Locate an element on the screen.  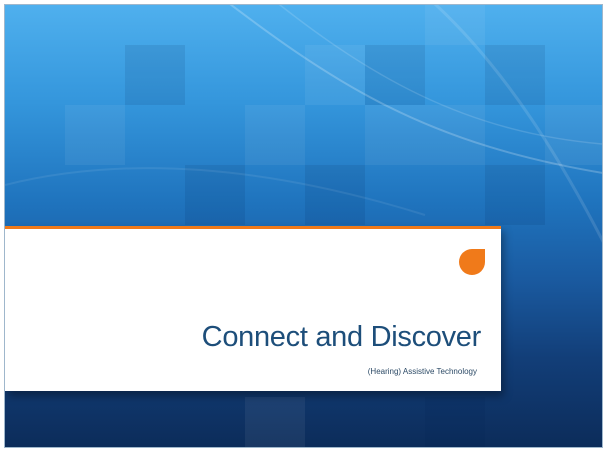
slide-title: Connect and Discover is located at coordinates (341, 337).